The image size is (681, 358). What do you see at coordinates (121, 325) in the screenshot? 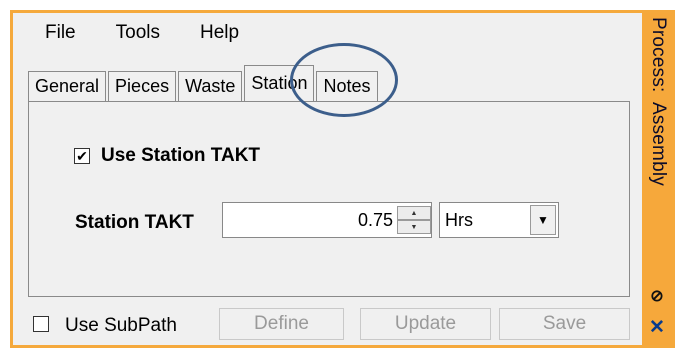
I see `use-subpath-label: Use SubPath` at bounding box center [121, 325].